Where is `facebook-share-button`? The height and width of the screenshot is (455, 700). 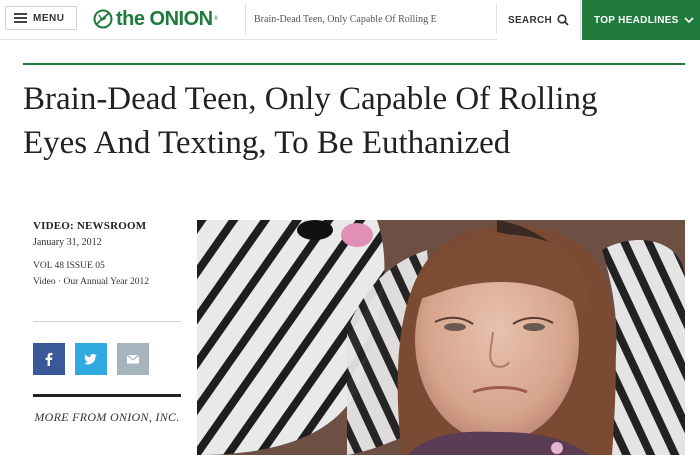 facebook-share-button is located at coordinates (49, 359).